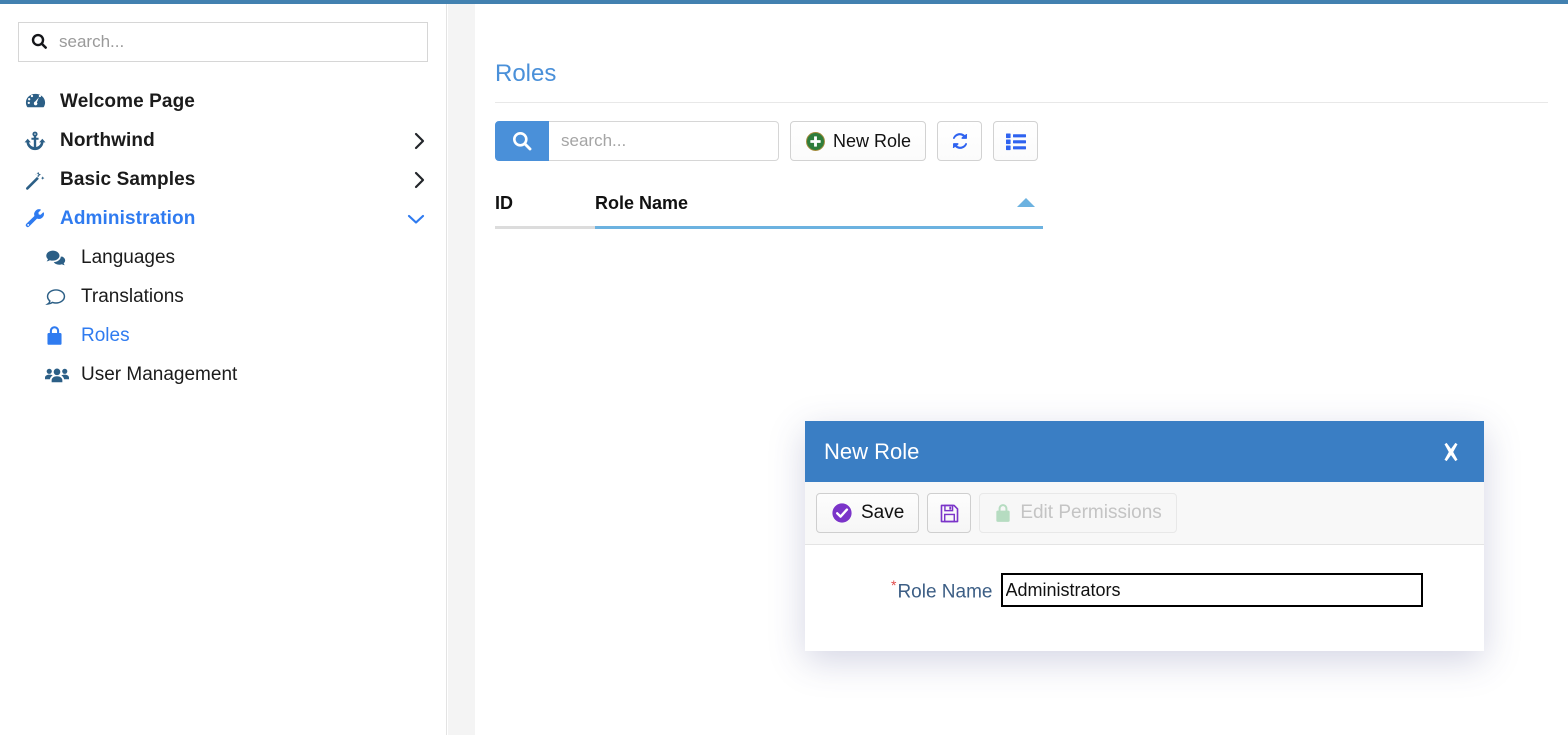 The width and height of the screenshot is (1568, 735). What do you see at coordinates (819, 211) in the screenshot?
I see `column-header-role-name: Role Name` at bounding box center [819, 211].